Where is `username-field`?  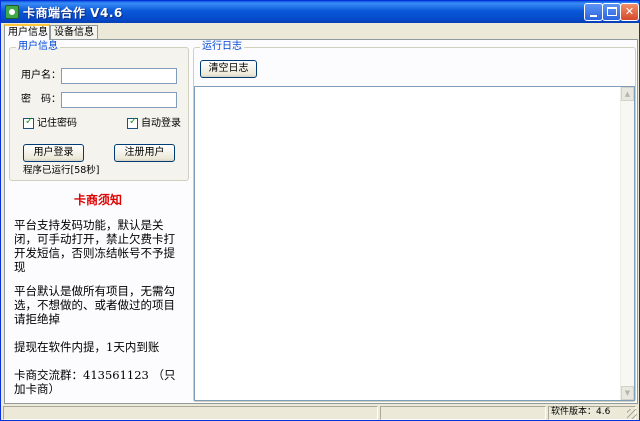
username-field is located at coordinates (119, 76).